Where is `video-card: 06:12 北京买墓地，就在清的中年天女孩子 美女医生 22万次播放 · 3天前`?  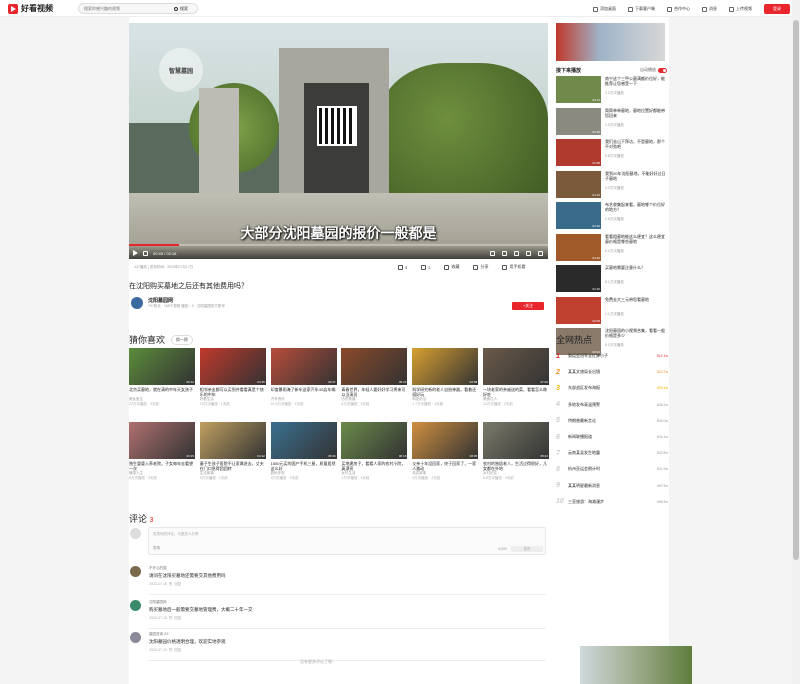
video-card: 06:12 北京买墓地，就在清的中年天女孩子 美女医生 22万次播放 · 3天前 is located at coordinates (162, 381).